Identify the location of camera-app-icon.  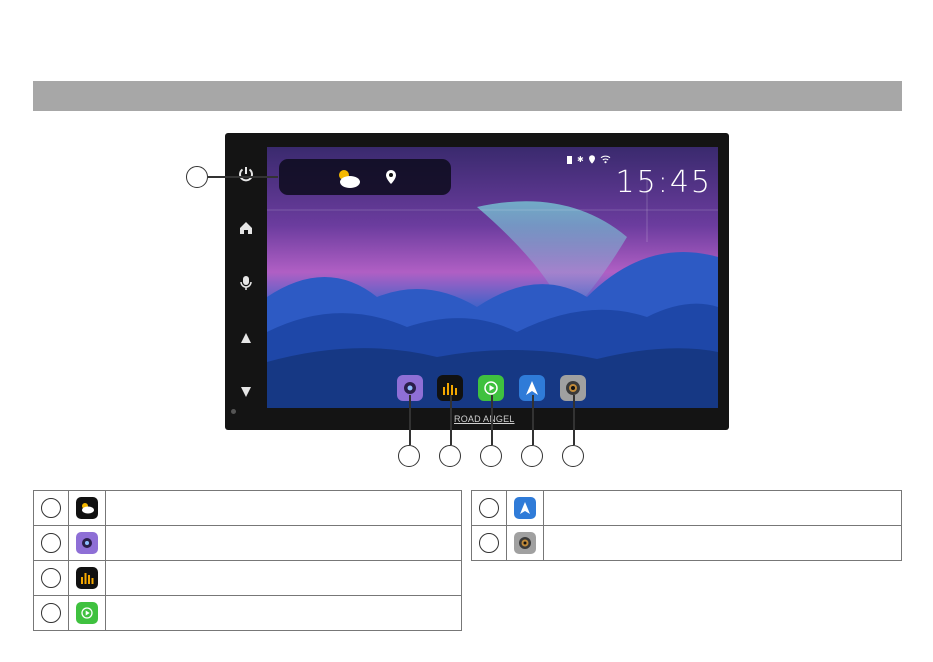
(87, 543).